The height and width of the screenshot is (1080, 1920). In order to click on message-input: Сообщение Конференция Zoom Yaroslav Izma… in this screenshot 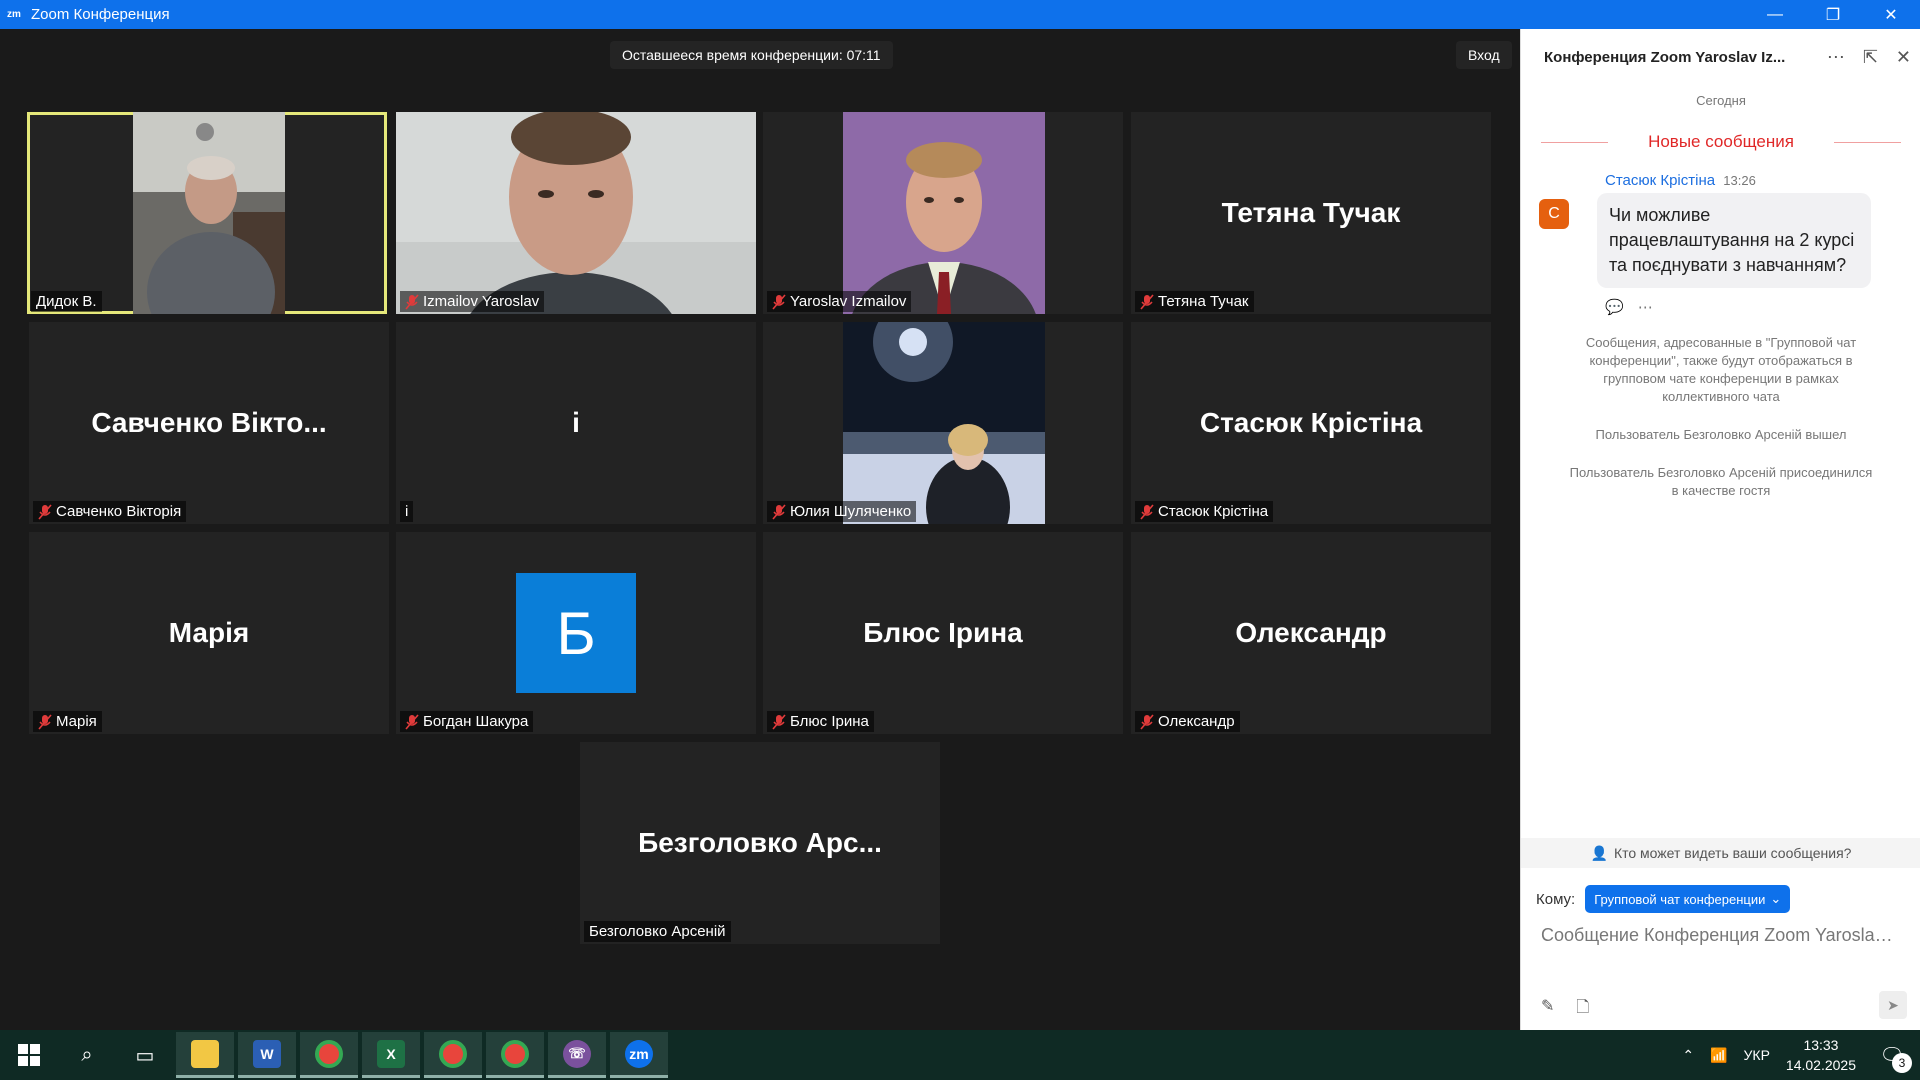, I will do `click(1721, 935)`.